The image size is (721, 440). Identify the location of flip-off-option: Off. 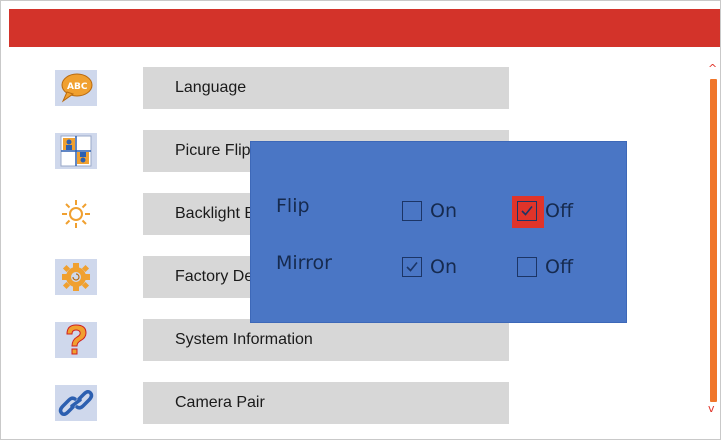
(549, 212).